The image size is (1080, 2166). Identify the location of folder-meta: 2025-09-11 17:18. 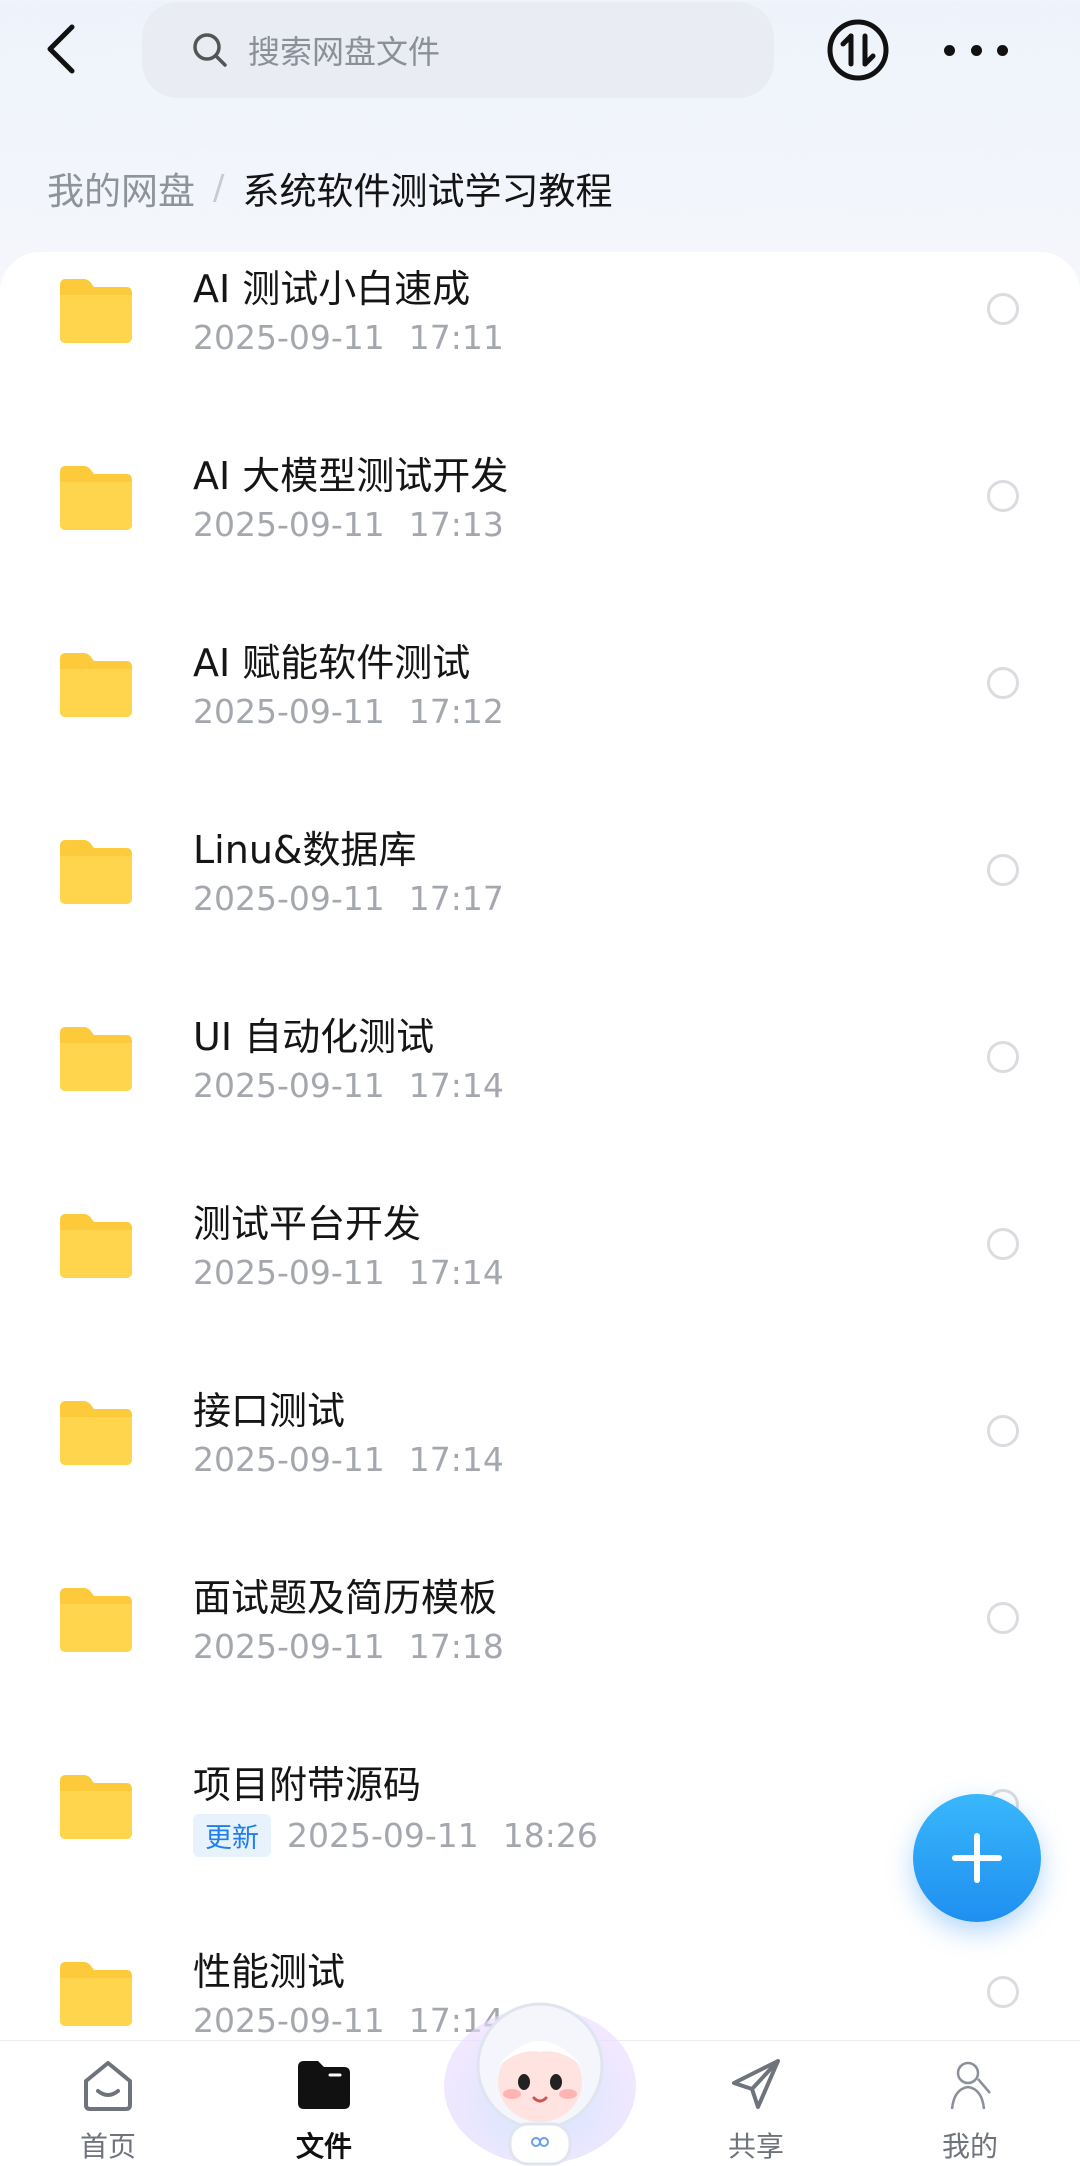
(348, 1646).